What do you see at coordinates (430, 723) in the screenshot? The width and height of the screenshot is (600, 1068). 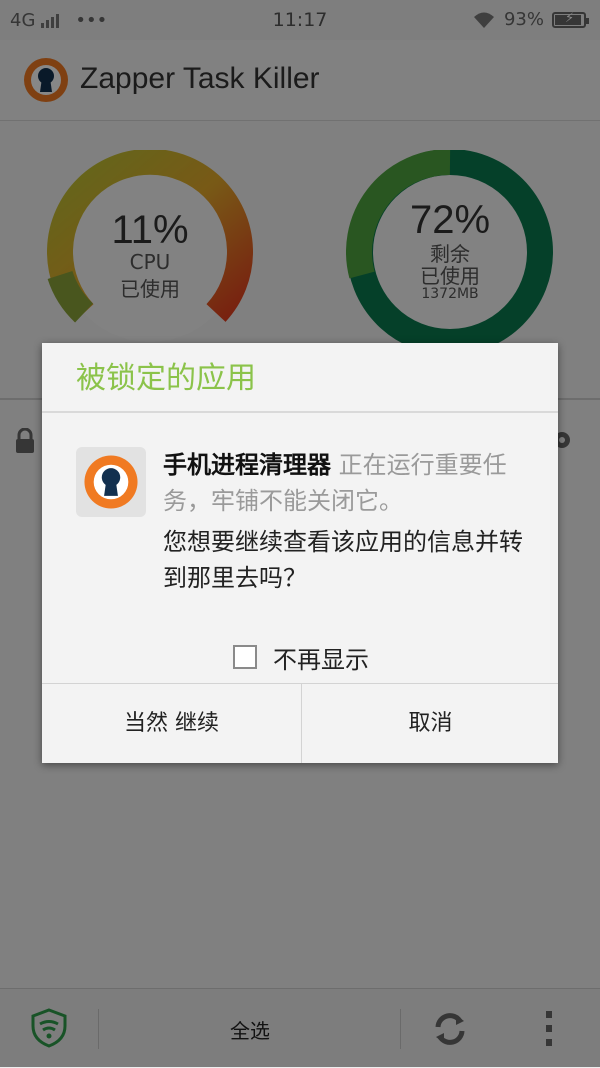 I see `cancel-button: 取消` at bounding box center [430, 723].